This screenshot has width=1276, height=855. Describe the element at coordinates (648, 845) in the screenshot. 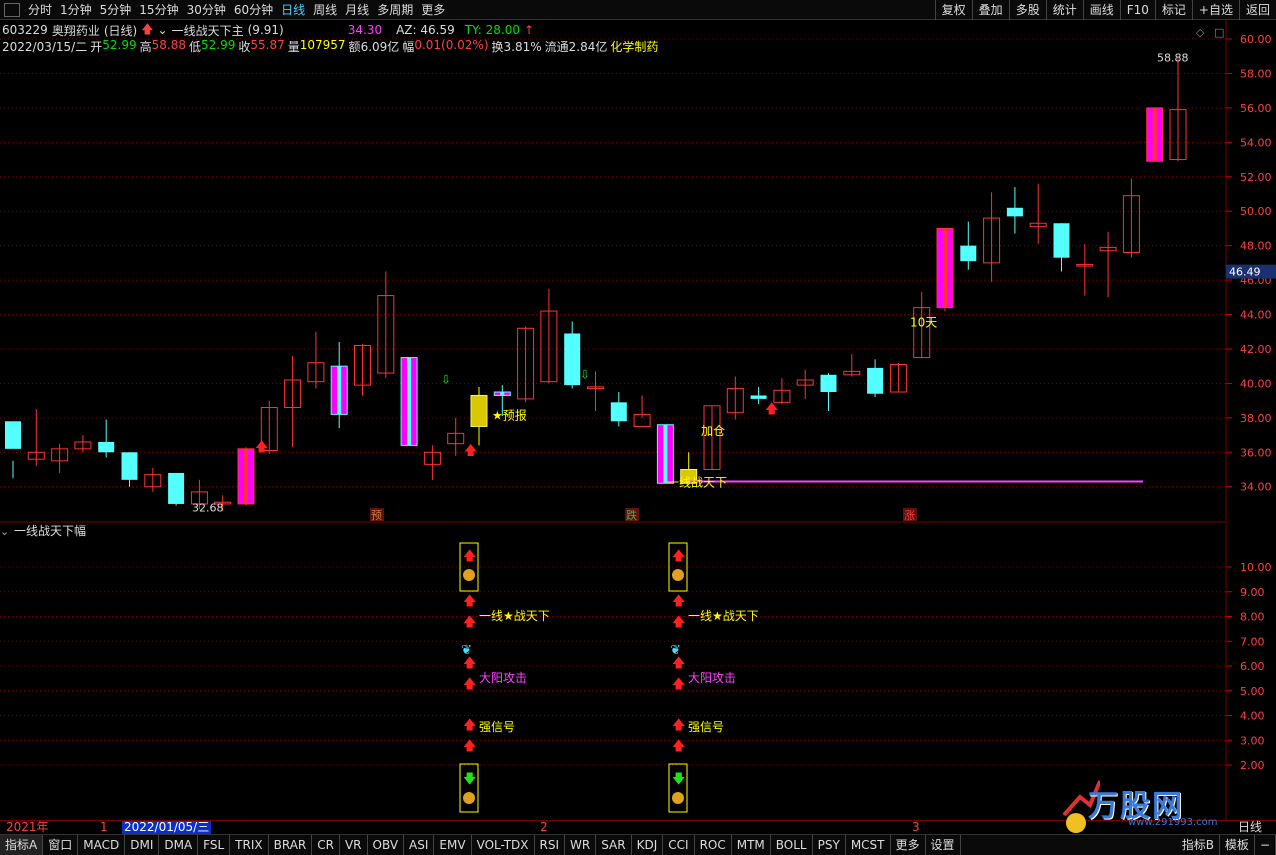

I see `indicator-tab-17: KDJ` at that location.